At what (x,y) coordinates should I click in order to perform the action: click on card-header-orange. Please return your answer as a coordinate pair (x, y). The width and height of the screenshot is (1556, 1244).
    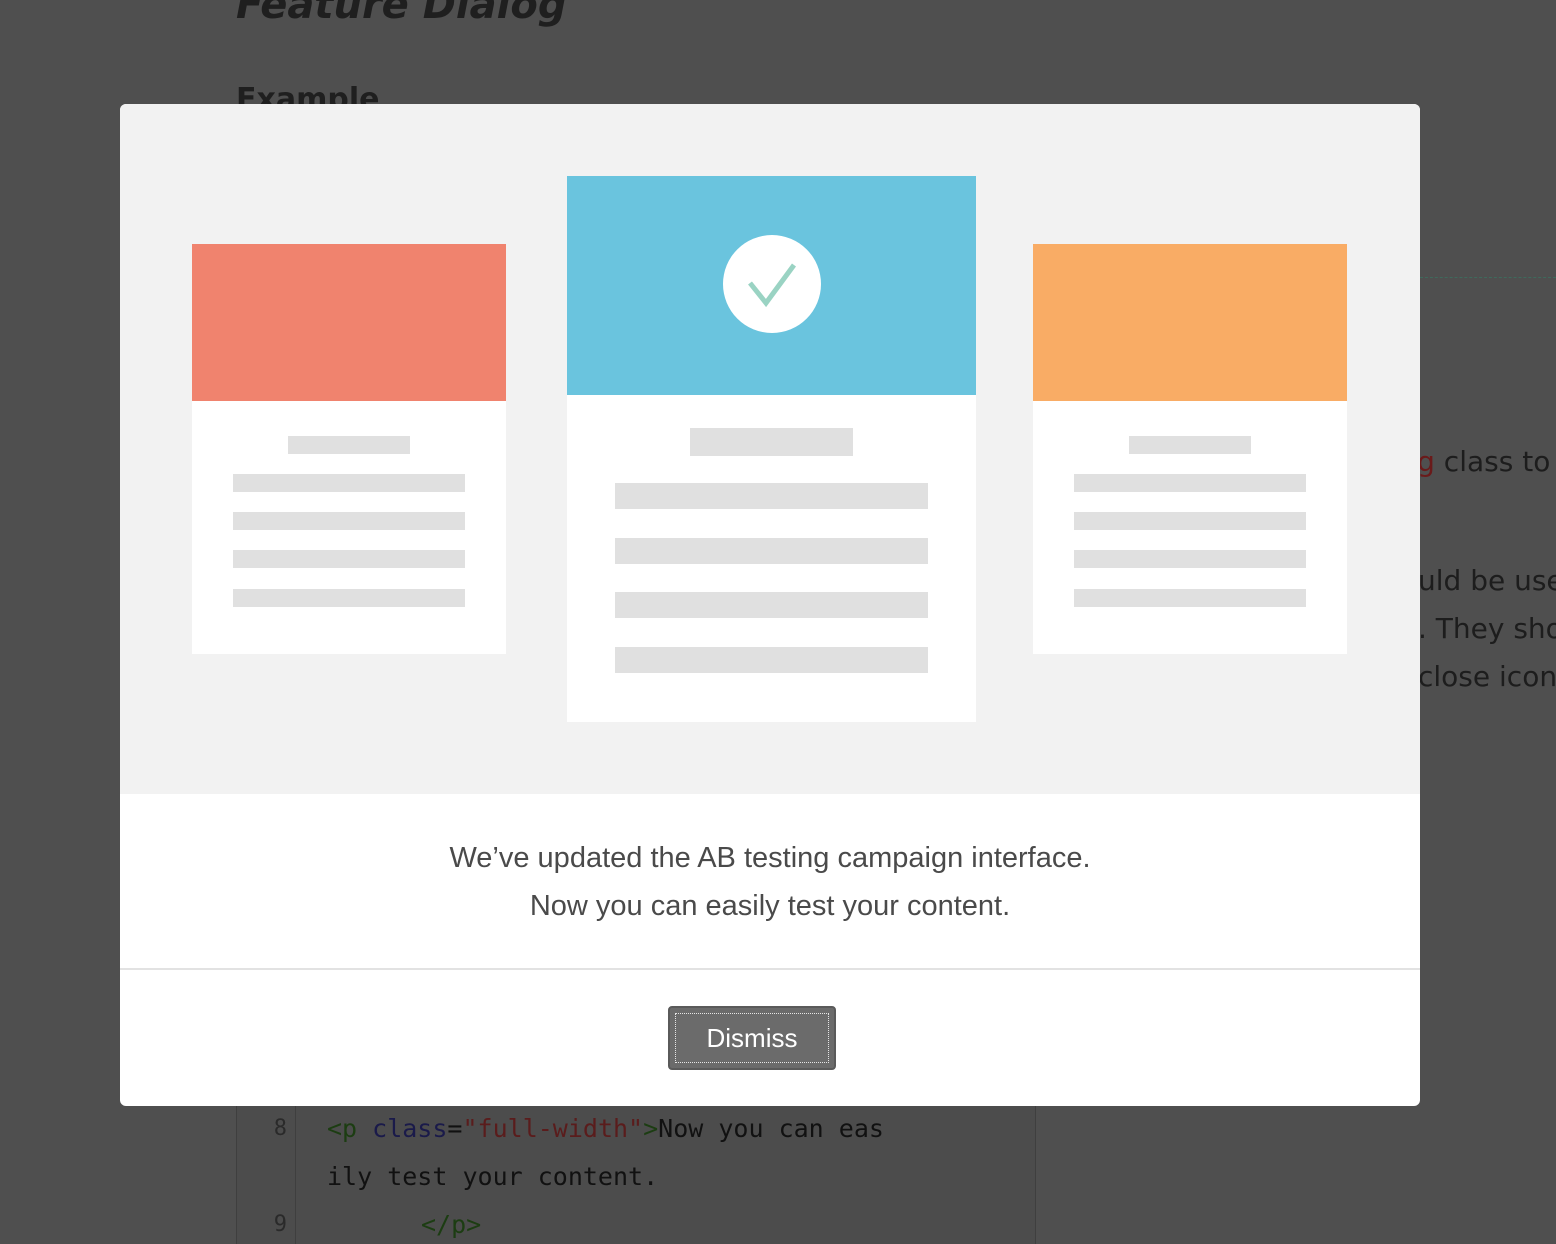
    Looking at the image, I should click on (1190, 322).